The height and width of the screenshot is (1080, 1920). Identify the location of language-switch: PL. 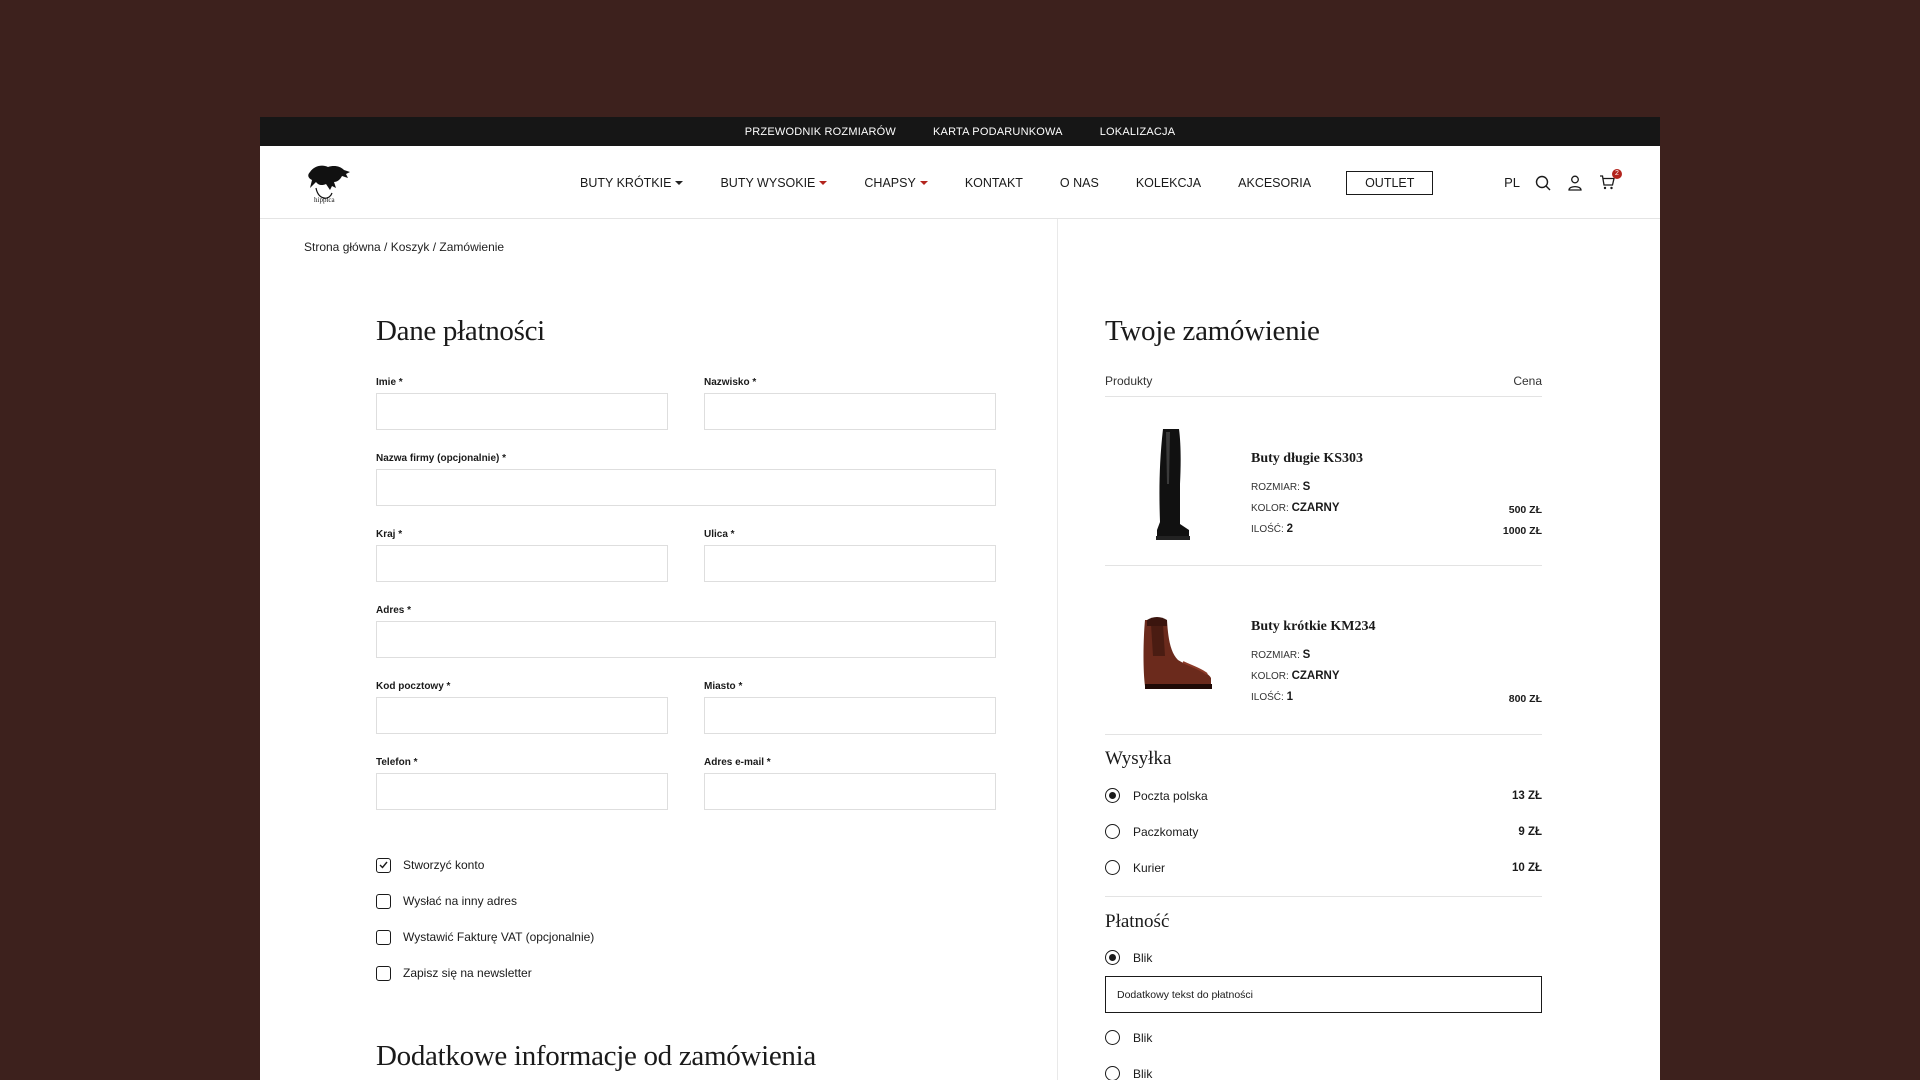
(1512, 182).